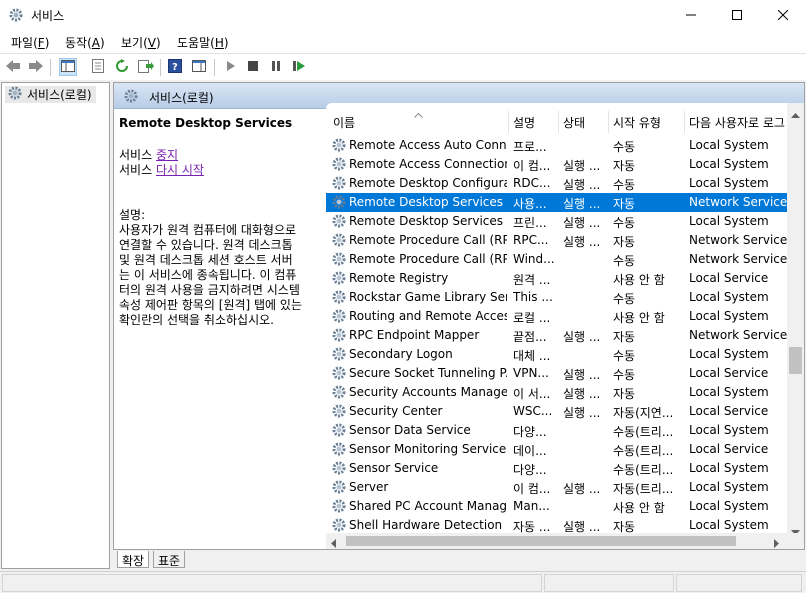 Image resolution: width=806 pixels, height=593 pixels. What do you see at coordinates (426, 525) in the screenshot?
I see `service-name: Shell Hardware Detection` at bounding box center [426, 525].